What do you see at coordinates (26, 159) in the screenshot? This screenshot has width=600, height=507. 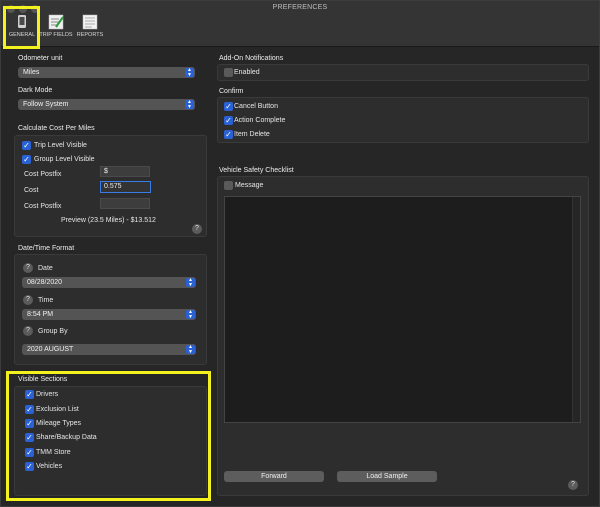 I see `group-level-checkbox: ✓` at bounding box center [26, 159].